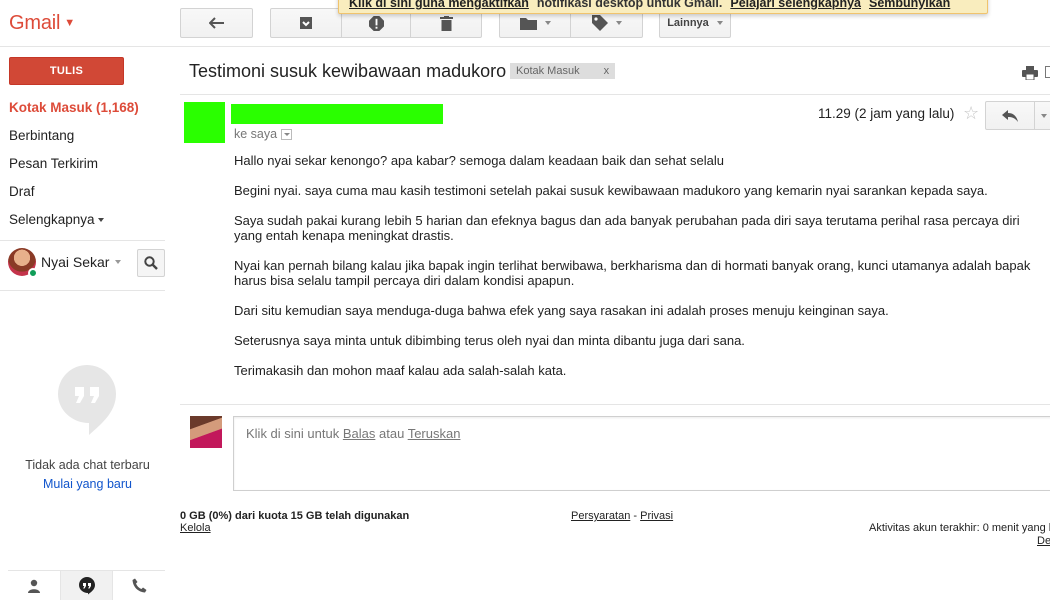 This screenshot has width=1050, height=600. Describe the element at coordinates (337, 114) in the screenshot. I see `sender-name-redacted` at that location.